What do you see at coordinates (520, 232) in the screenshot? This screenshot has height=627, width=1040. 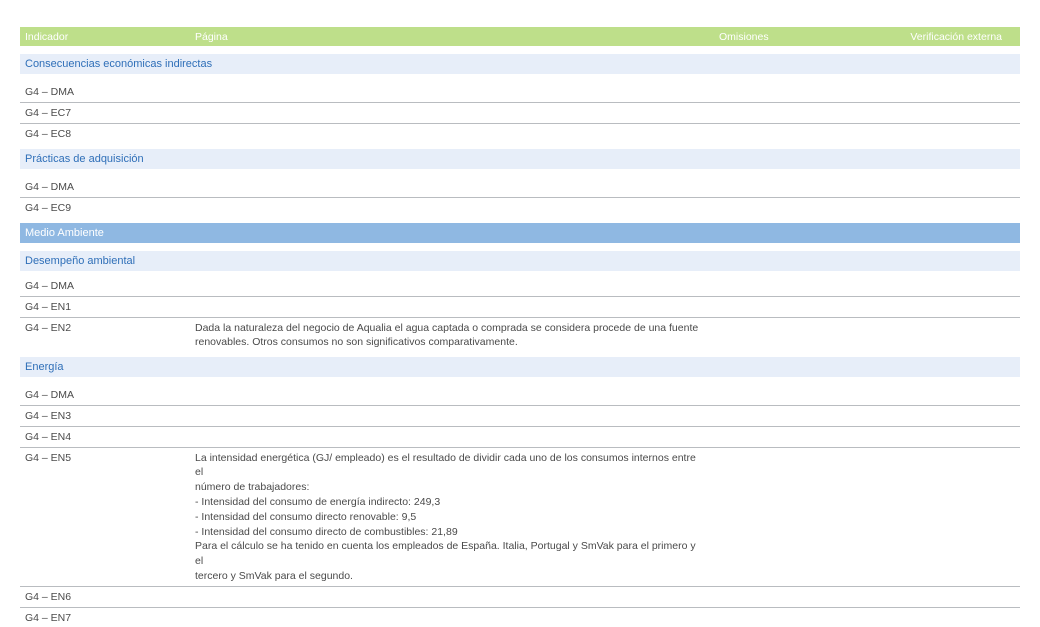 I see `section-medio-ambiente: Medio Ambiente` at bounding box center [520, 232].